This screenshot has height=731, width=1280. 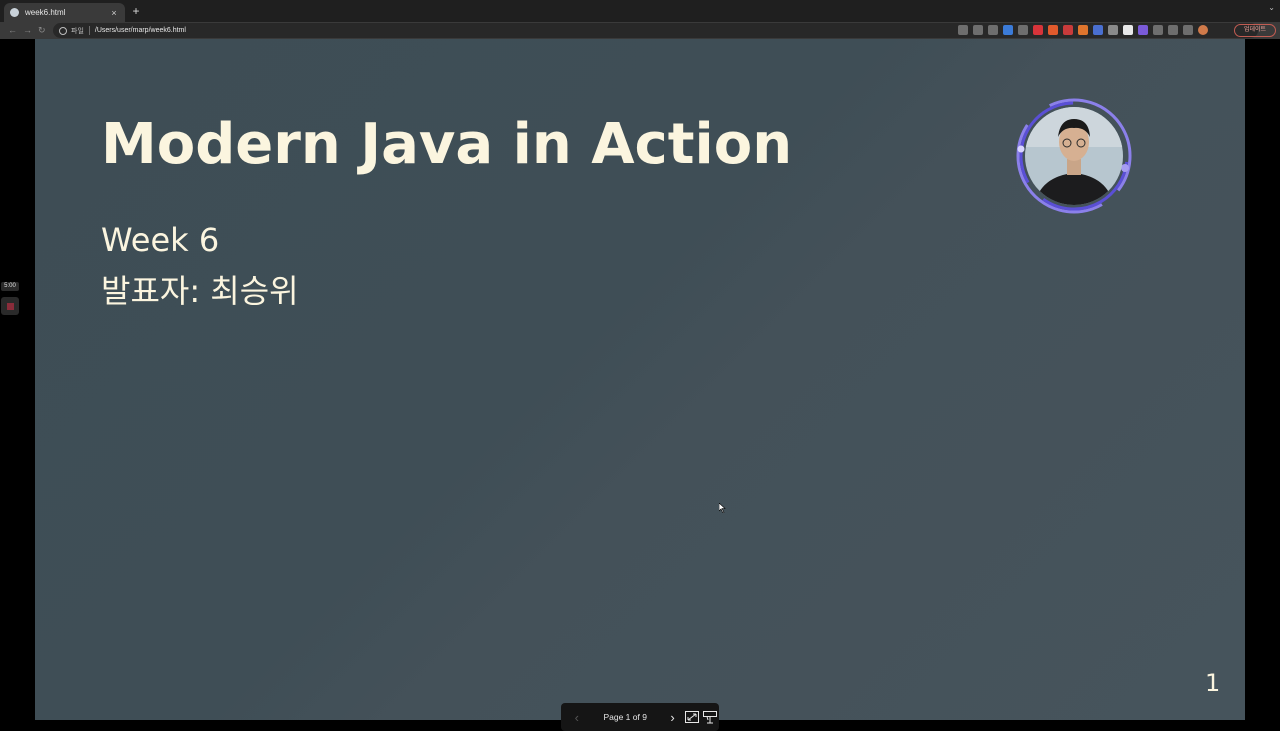 I want to click on tab-title: week6.html, so click(x=45, y=12).